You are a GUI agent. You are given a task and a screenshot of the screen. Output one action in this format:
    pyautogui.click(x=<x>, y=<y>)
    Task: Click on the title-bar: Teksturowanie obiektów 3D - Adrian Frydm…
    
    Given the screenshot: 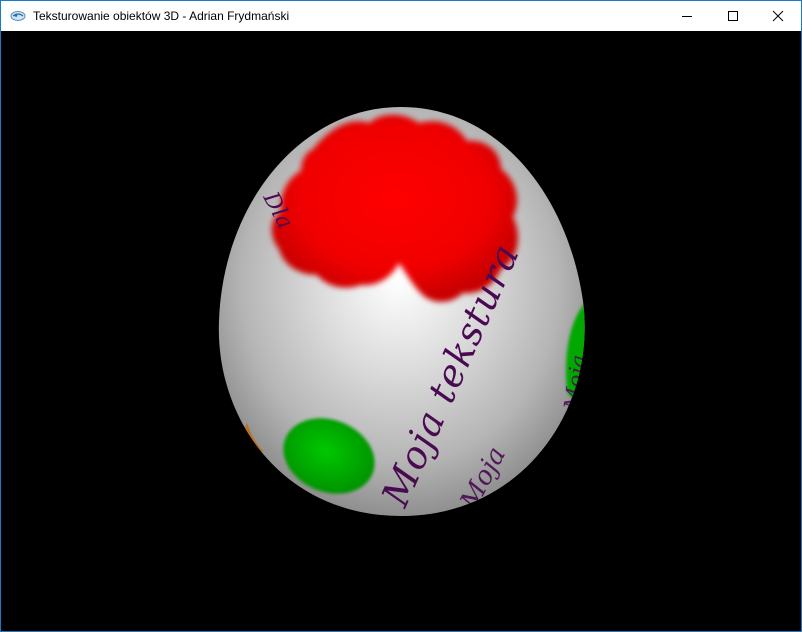 What is the action you would take?
    pyautogui.click(x=401, y=16)
    